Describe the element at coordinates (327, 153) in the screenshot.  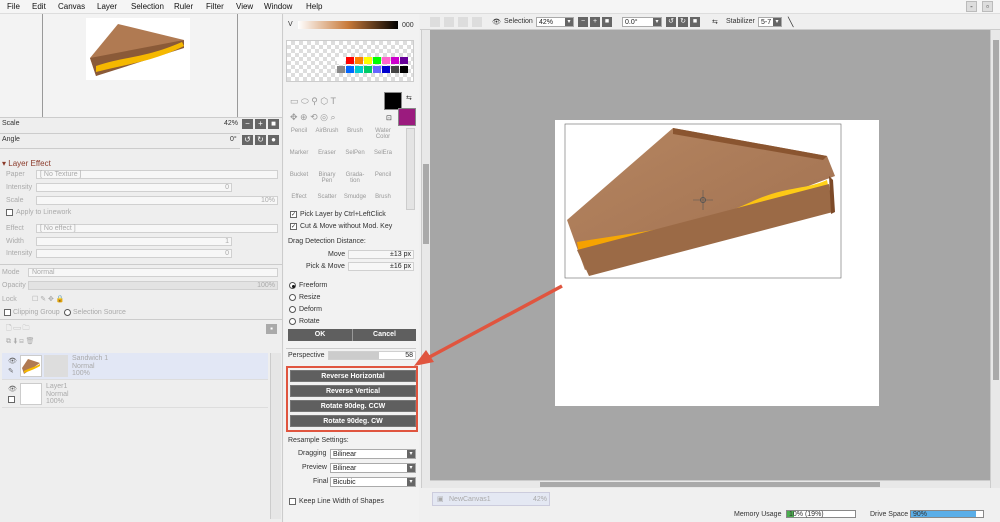
I see `tool-eraser: Eraser` at that location.